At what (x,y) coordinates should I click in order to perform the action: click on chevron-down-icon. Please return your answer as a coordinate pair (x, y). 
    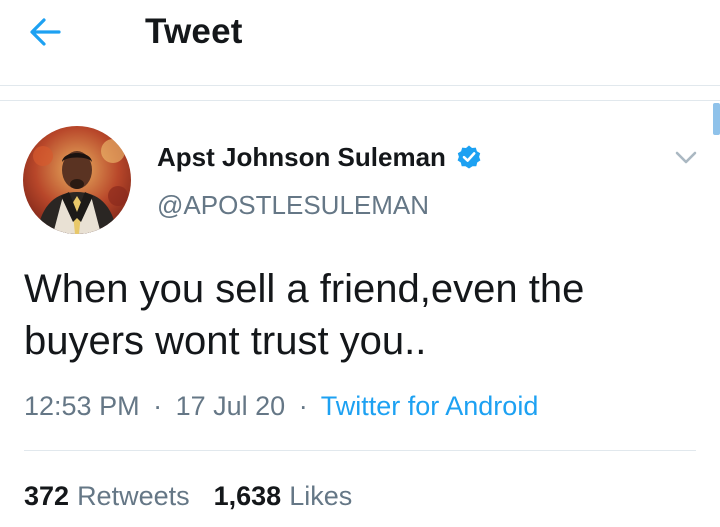
    Looking at the image, I should click on (686, 157).